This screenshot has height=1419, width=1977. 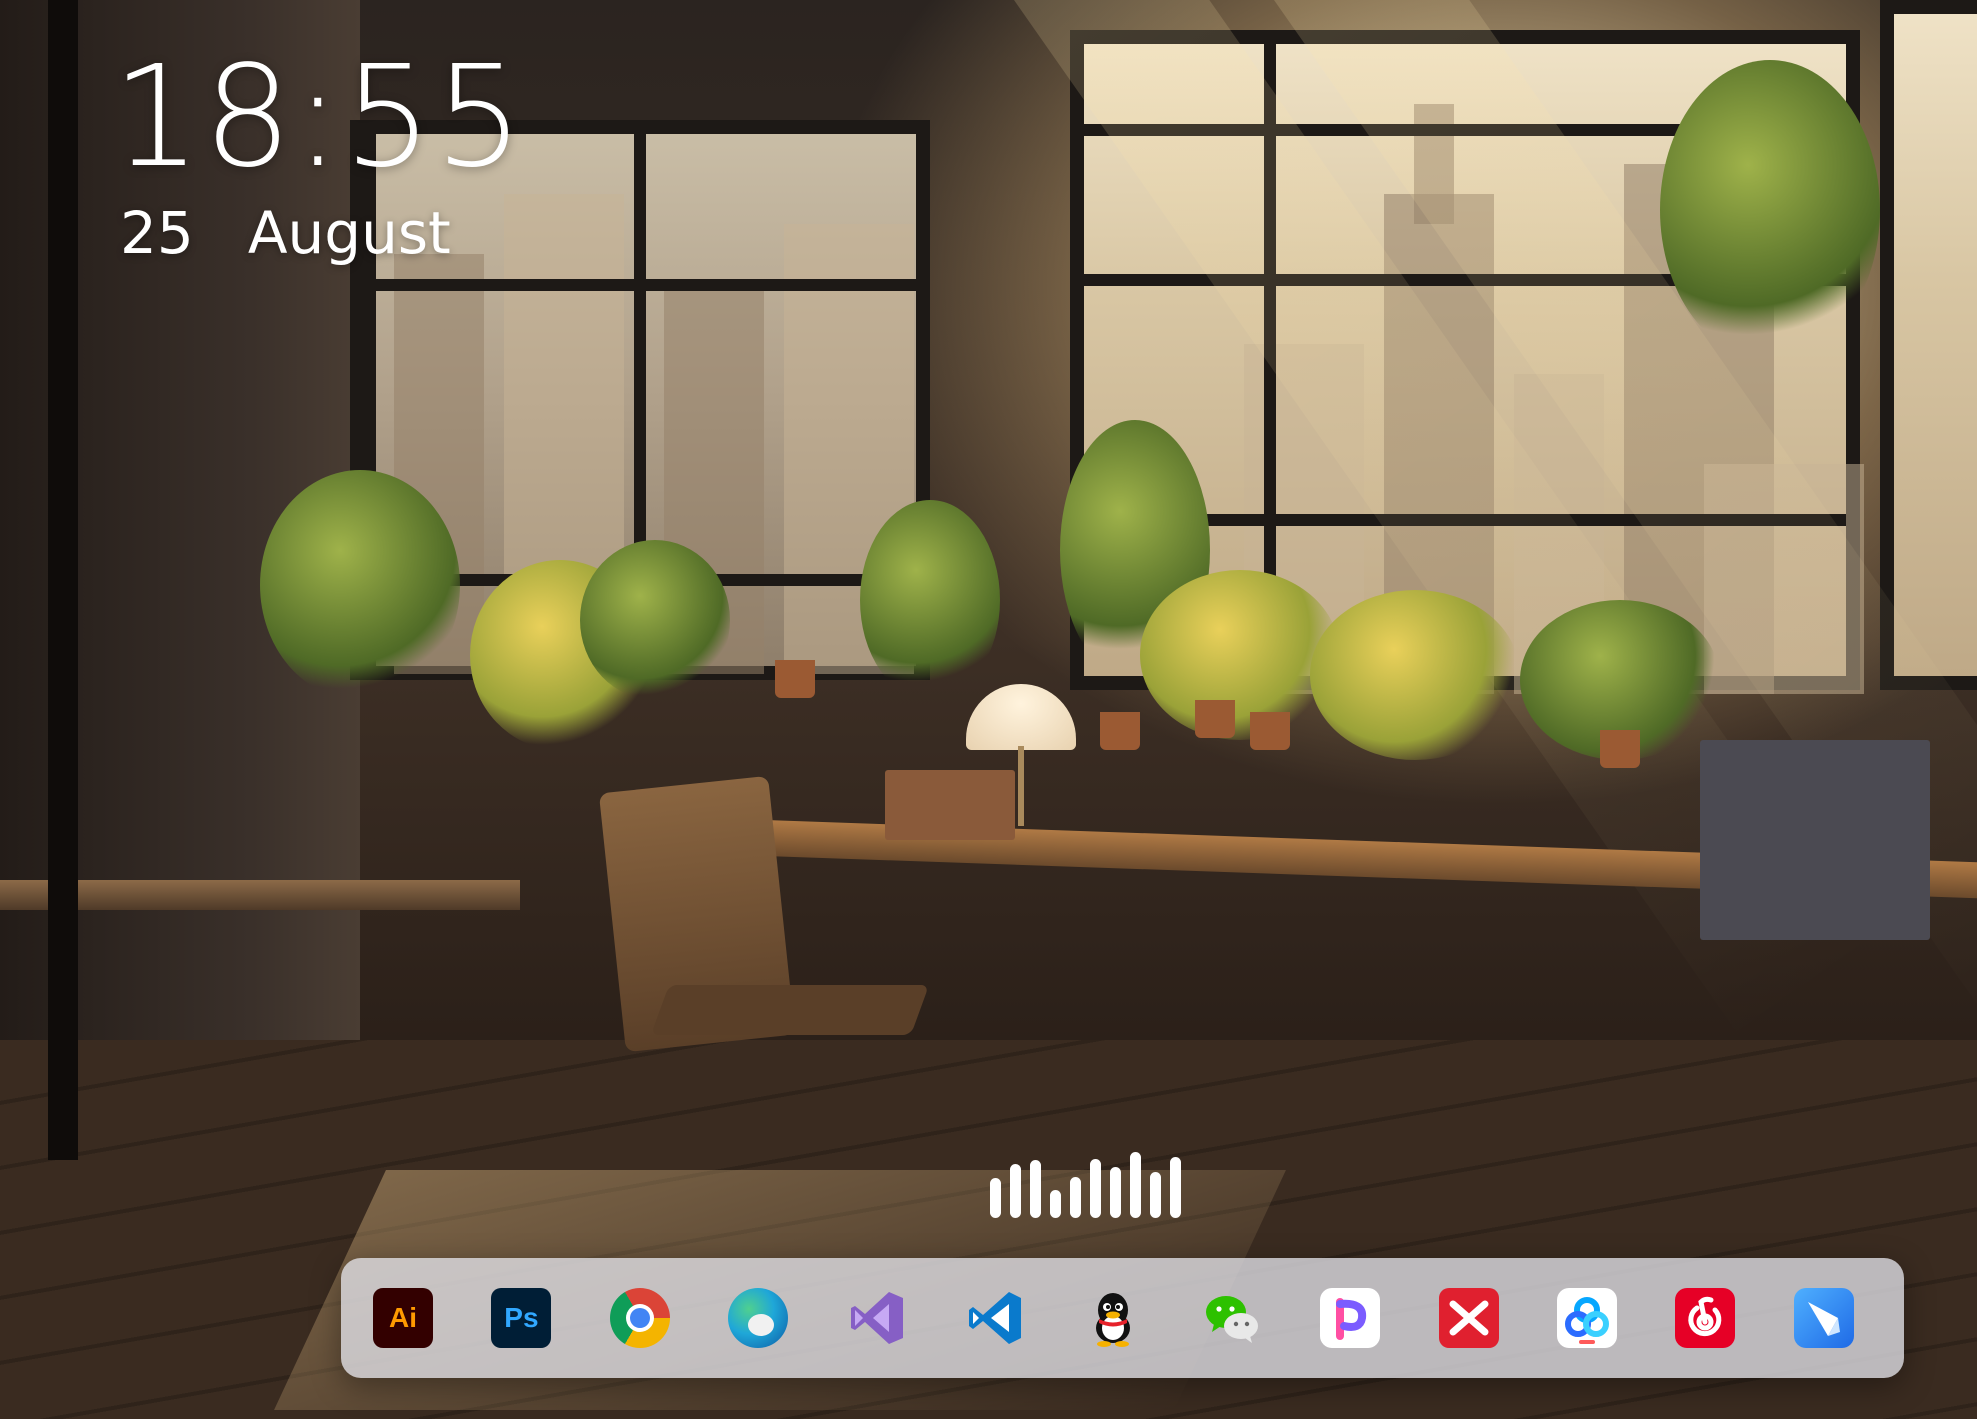 I want to click on photoshop-icon: Ps, so click(x=521, y=1317).